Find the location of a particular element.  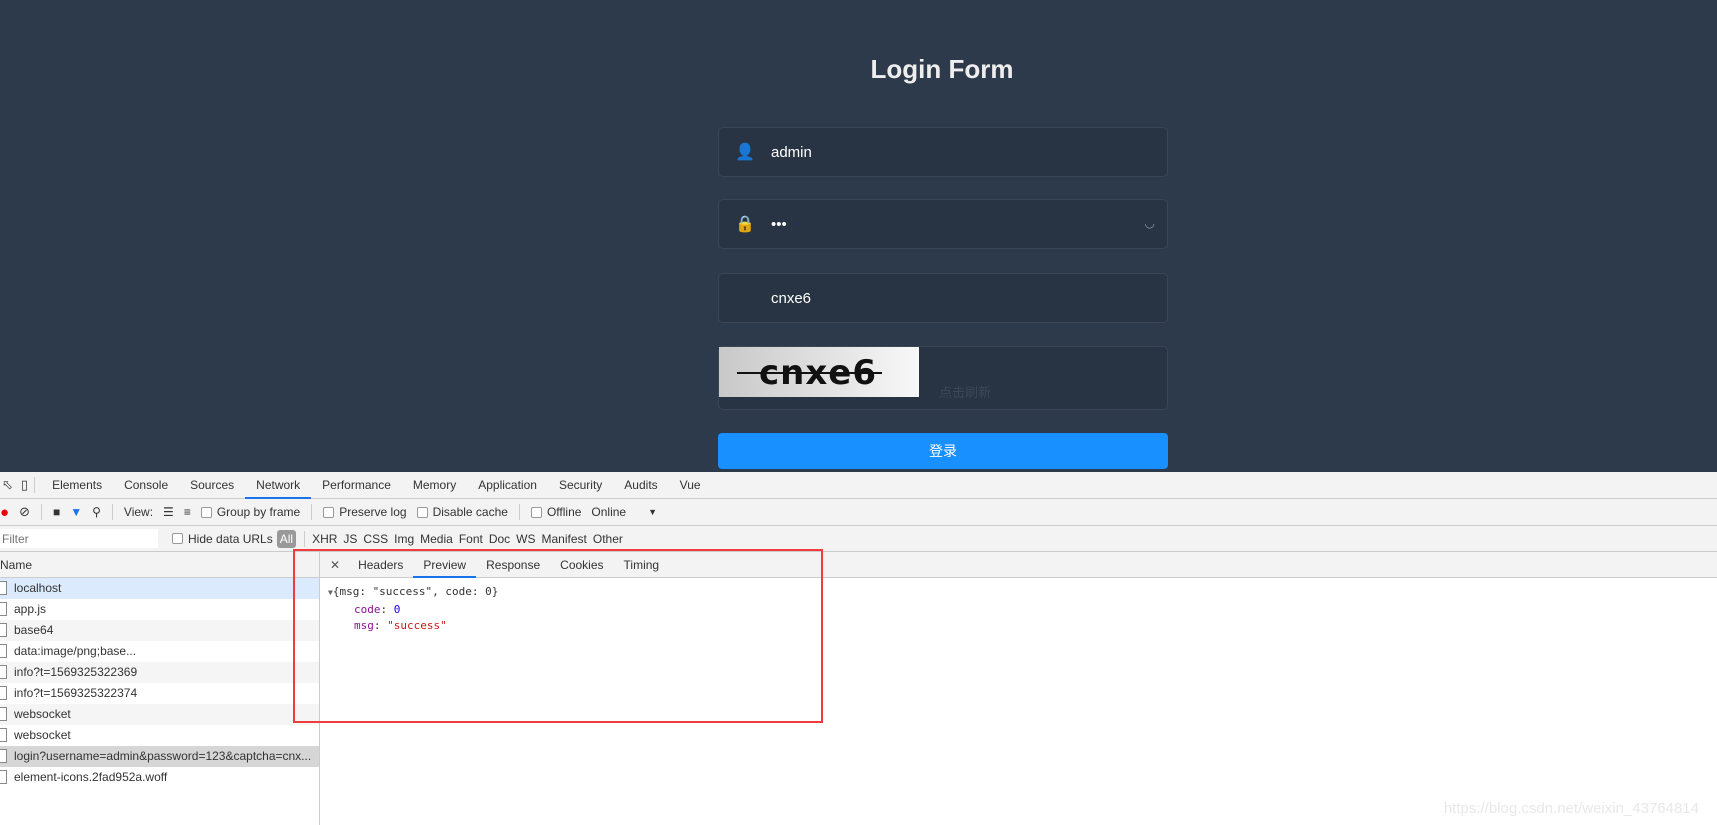

disable-cache-checkbox: Disable cache is located at coordinates (462, 512).